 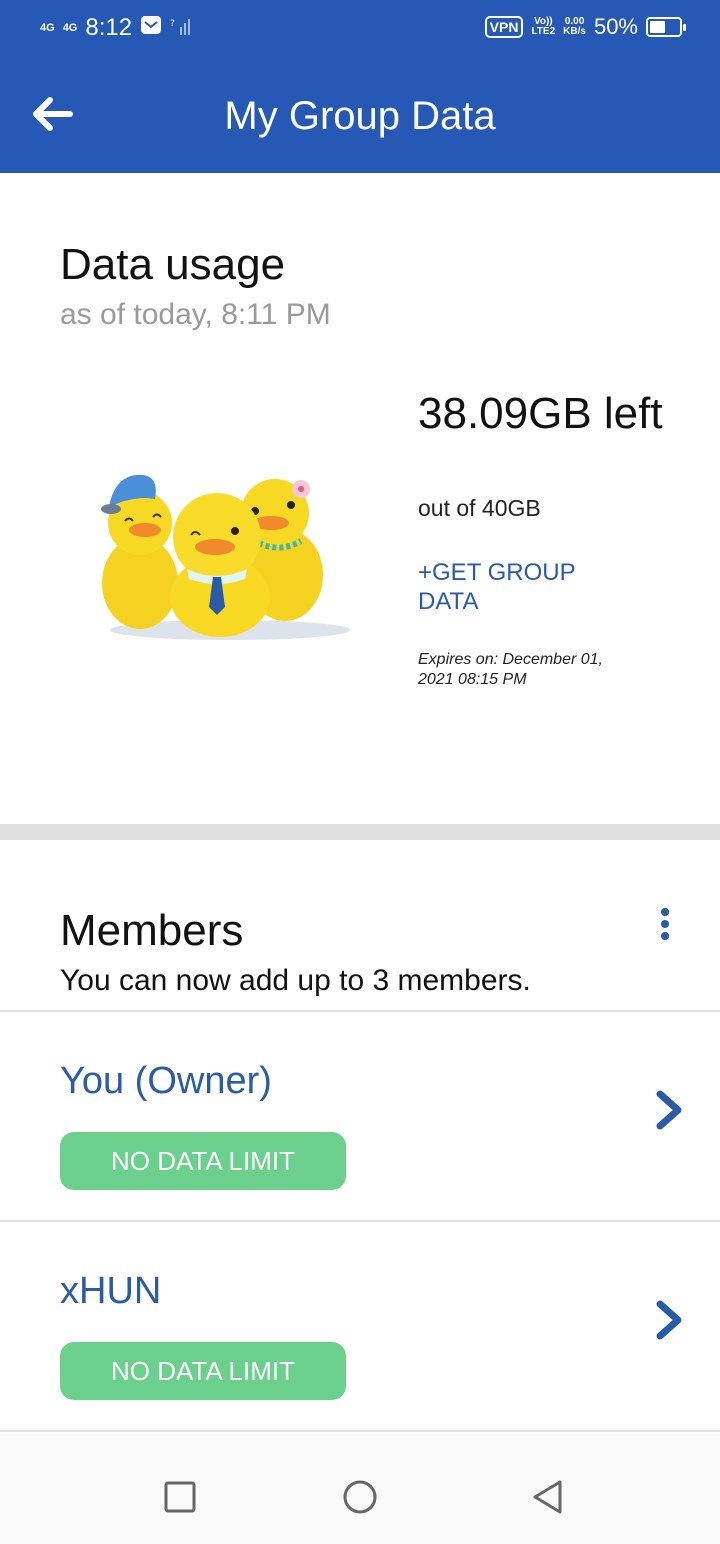 What do you see at coordinates (548, 1497) in the screenshot?
I see `back-triangle-icon` at bounding box center [548, 1497].